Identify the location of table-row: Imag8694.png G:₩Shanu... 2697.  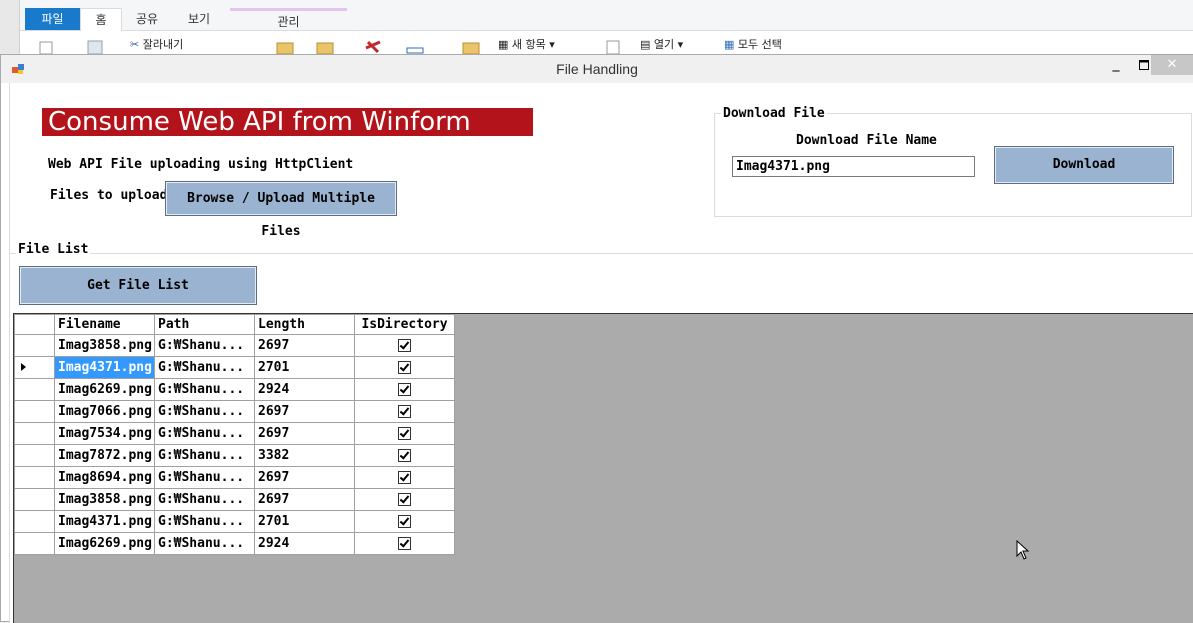
(234, 477).